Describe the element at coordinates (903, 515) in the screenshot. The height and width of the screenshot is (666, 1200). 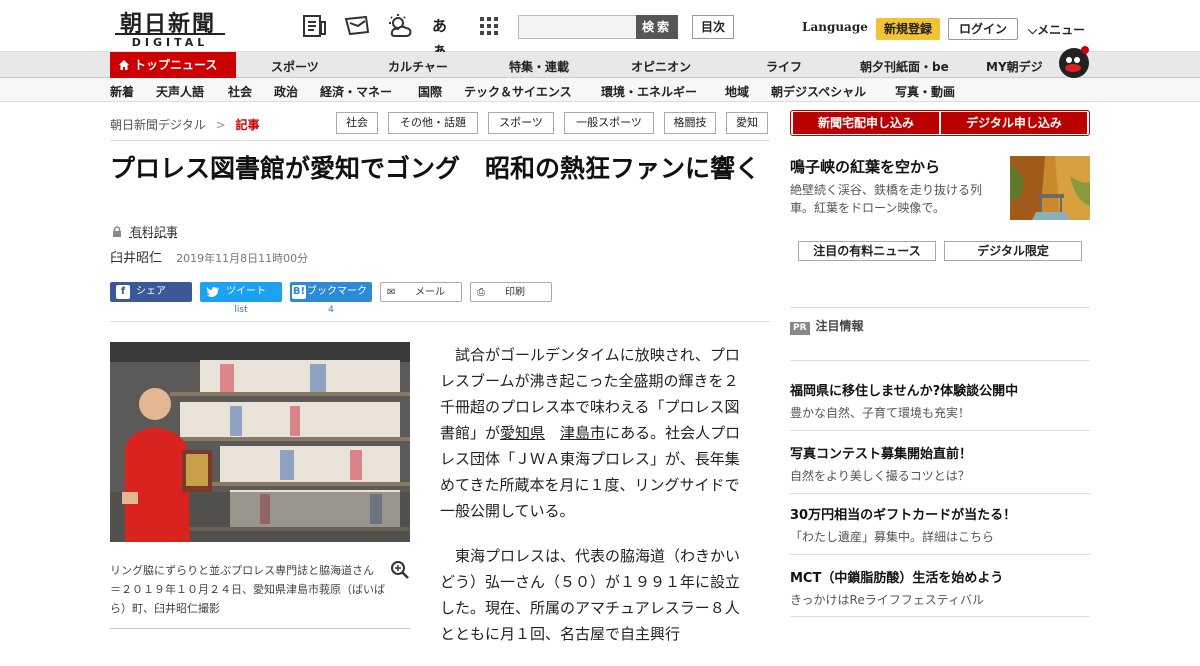
I see `pr-item-title: 30万円相当のギフトカードが当たる！` at that location.